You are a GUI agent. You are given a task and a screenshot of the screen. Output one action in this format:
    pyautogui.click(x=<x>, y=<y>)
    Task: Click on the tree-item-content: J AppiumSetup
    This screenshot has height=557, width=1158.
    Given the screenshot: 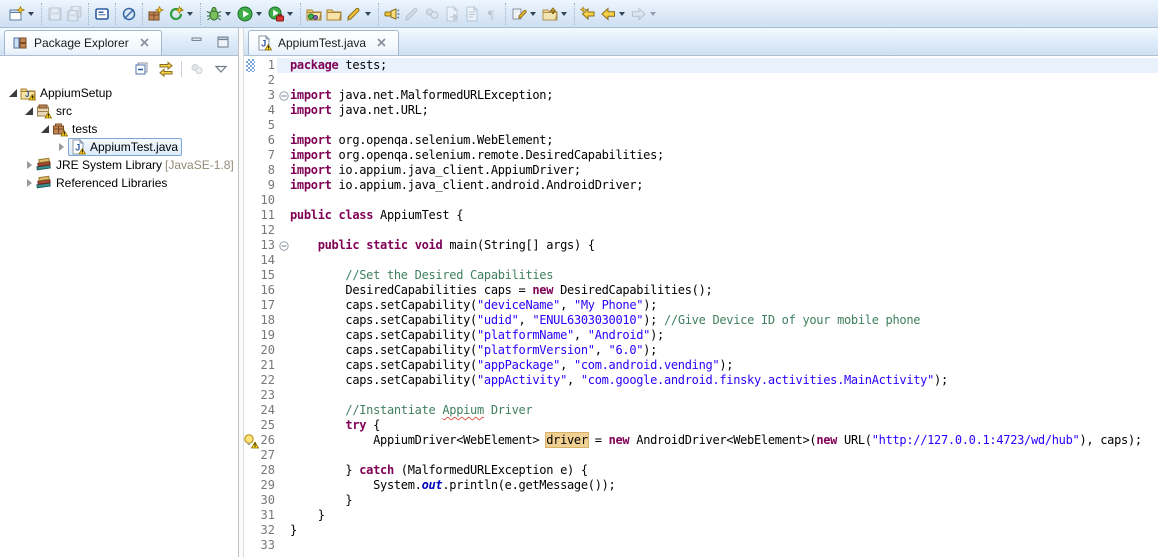 What is the action you would take?
    pyautogui.click(x=66, y=93)
    